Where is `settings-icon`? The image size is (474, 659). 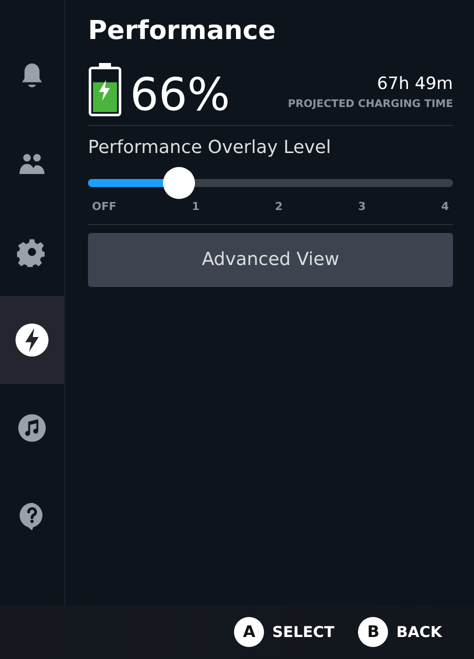
settings-icon is located at coordinates (32, 252).